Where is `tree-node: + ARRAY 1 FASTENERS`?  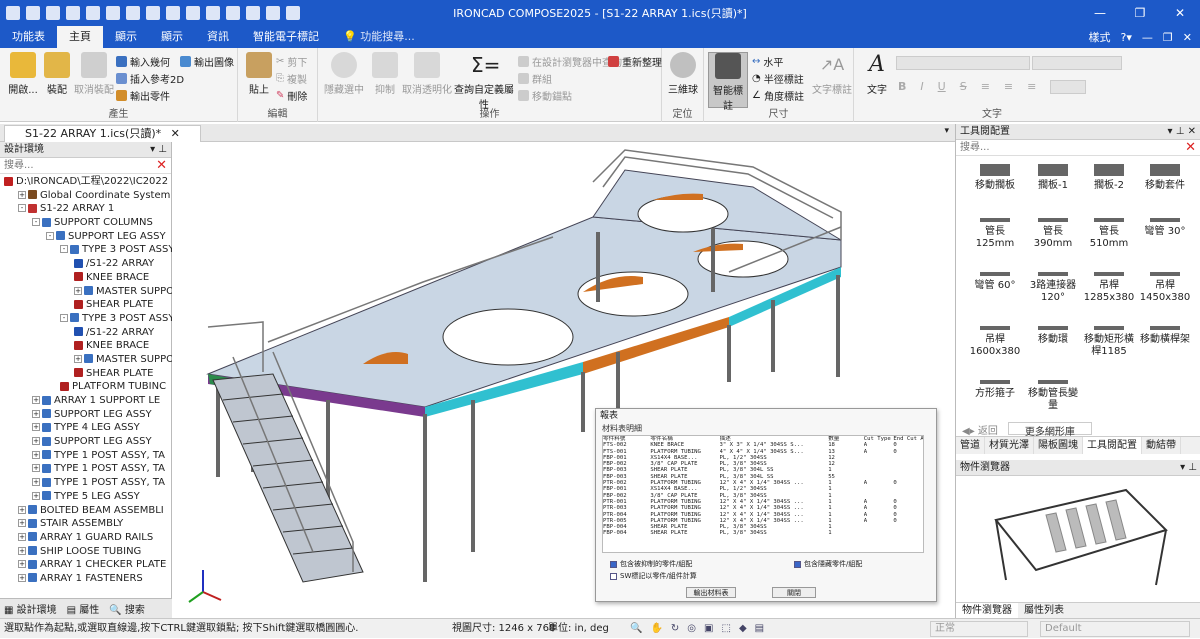
tree-node: + ARRAY 1 FASTENERS is located at coordinates (86, 579).